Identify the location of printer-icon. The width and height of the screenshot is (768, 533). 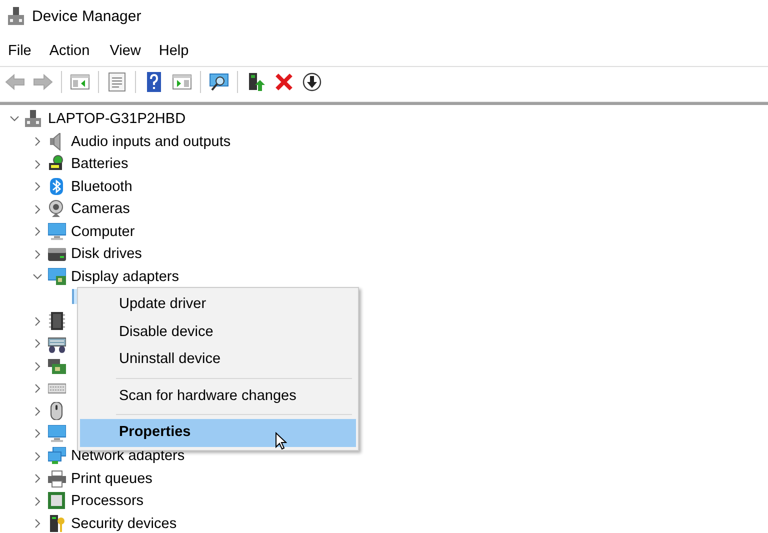
(57, 479).